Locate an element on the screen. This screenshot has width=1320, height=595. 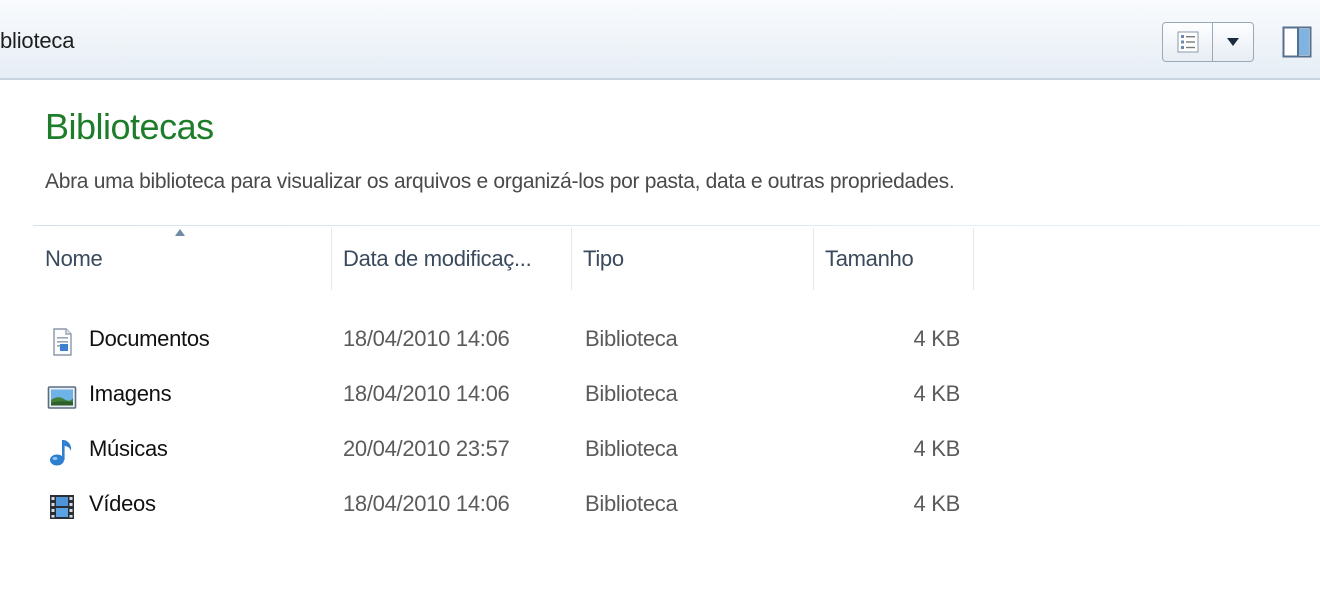
column-header-size-label: Tamanho is located at coordinates (869, 258).